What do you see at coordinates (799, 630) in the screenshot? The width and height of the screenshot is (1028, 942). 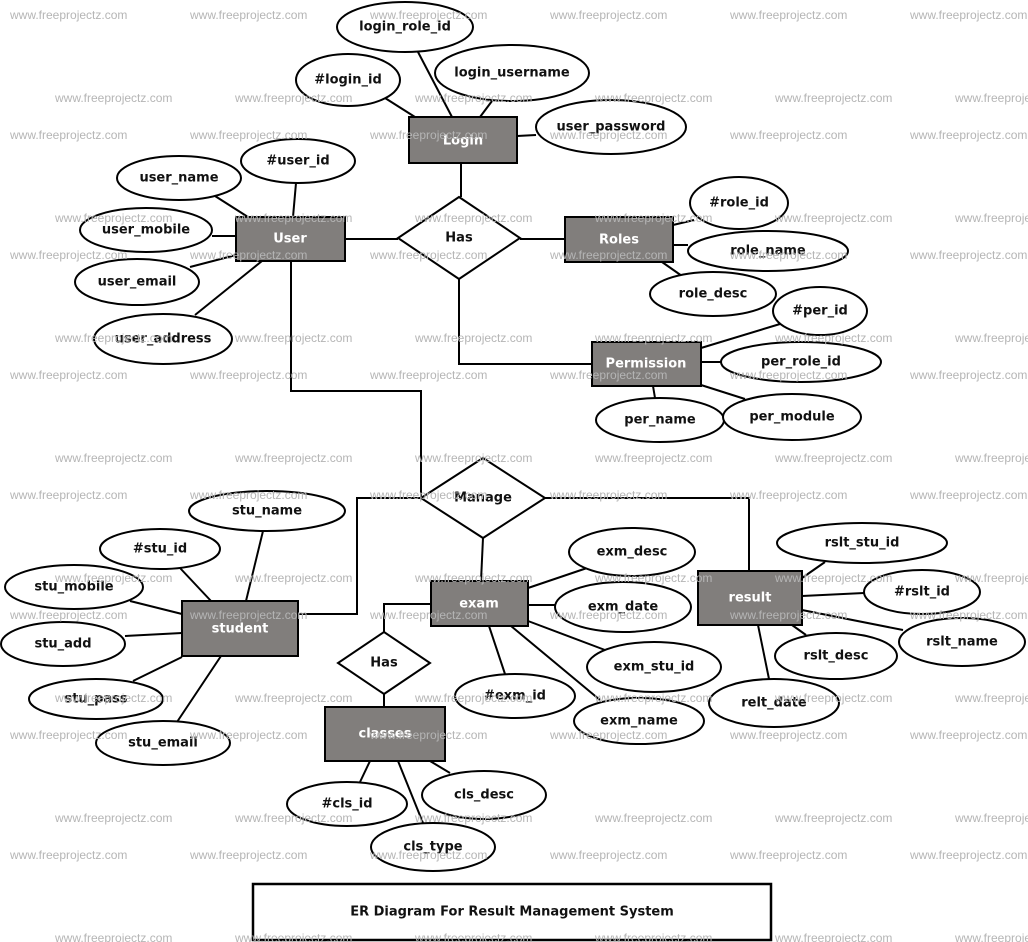 I see `connector-rslt-desc` at bounding box center [799, 630].